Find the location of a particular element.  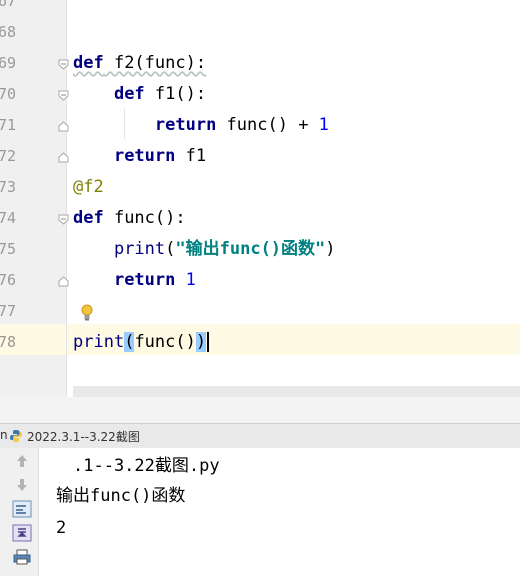

console-line: 2 is located at coordinates (61, 528).